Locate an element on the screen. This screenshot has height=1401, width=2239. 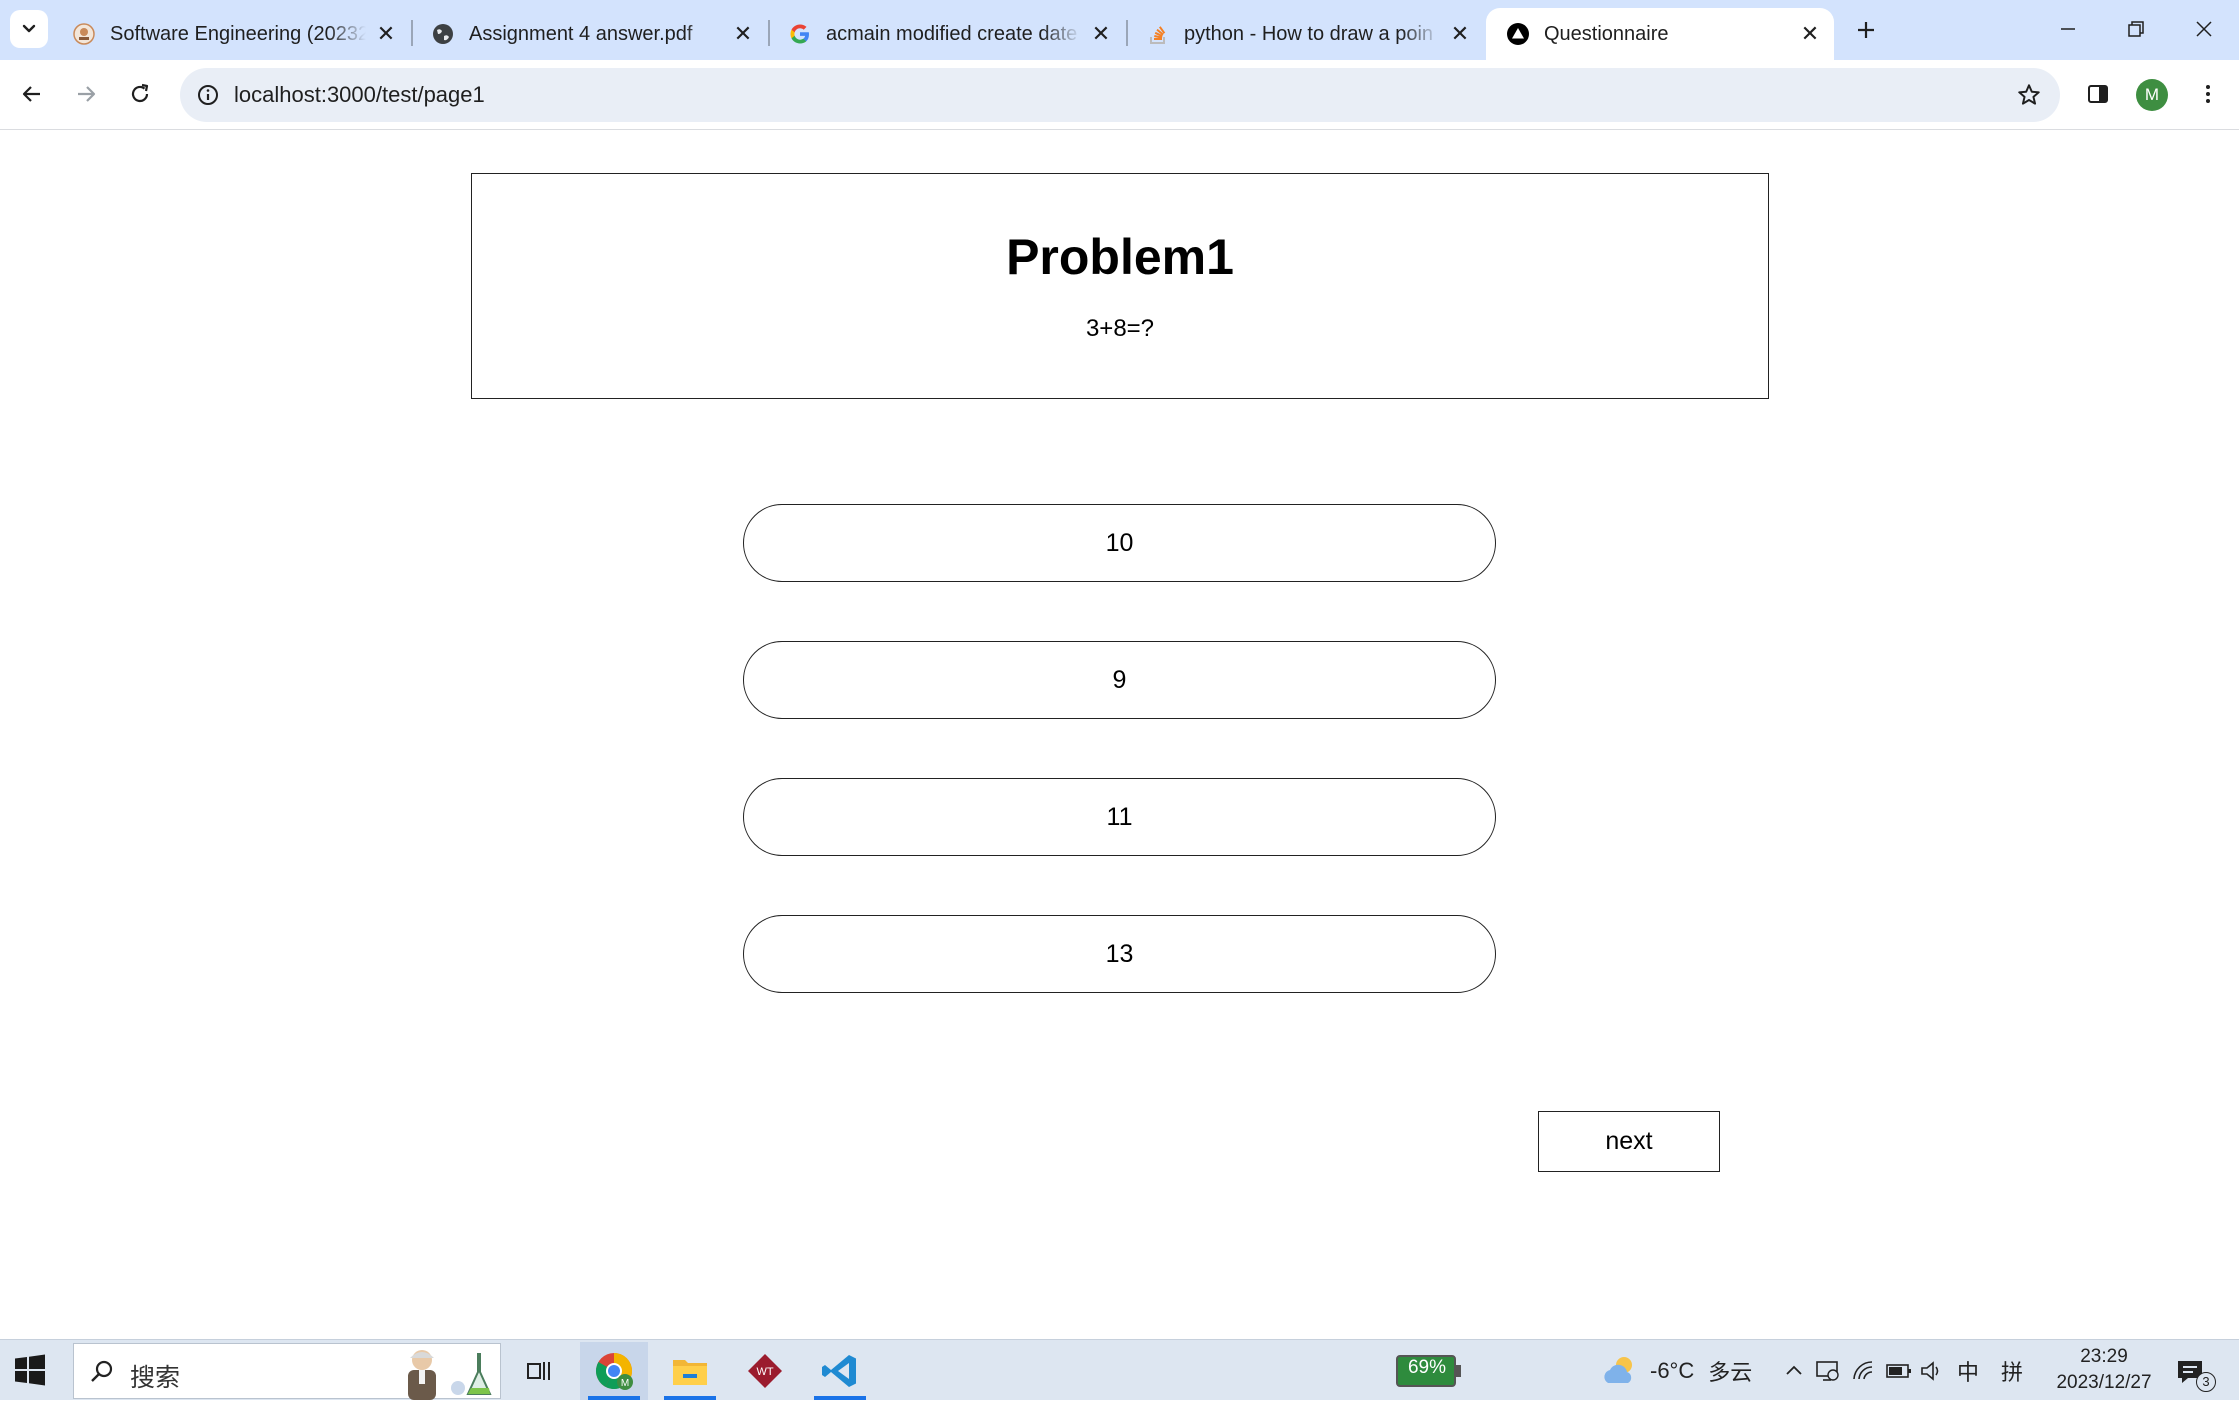
browser-toolbar: localhost:3000/test/page1 M is located at coordinates (1119, 95).